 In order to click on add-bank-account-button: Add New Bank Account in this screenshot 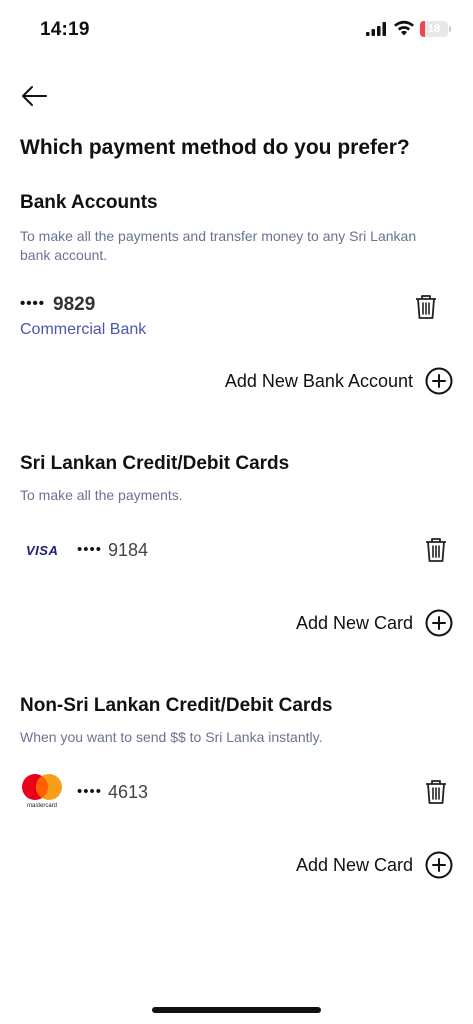, I will do `click(339, 381)`.